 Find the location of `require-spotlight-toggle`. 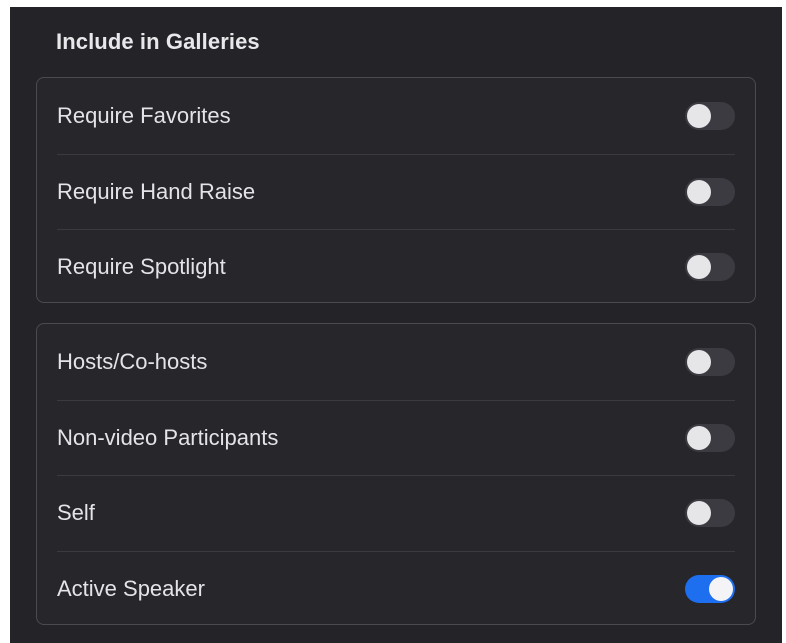

require-spotlight-toggle is located at coordinates (710, 267).